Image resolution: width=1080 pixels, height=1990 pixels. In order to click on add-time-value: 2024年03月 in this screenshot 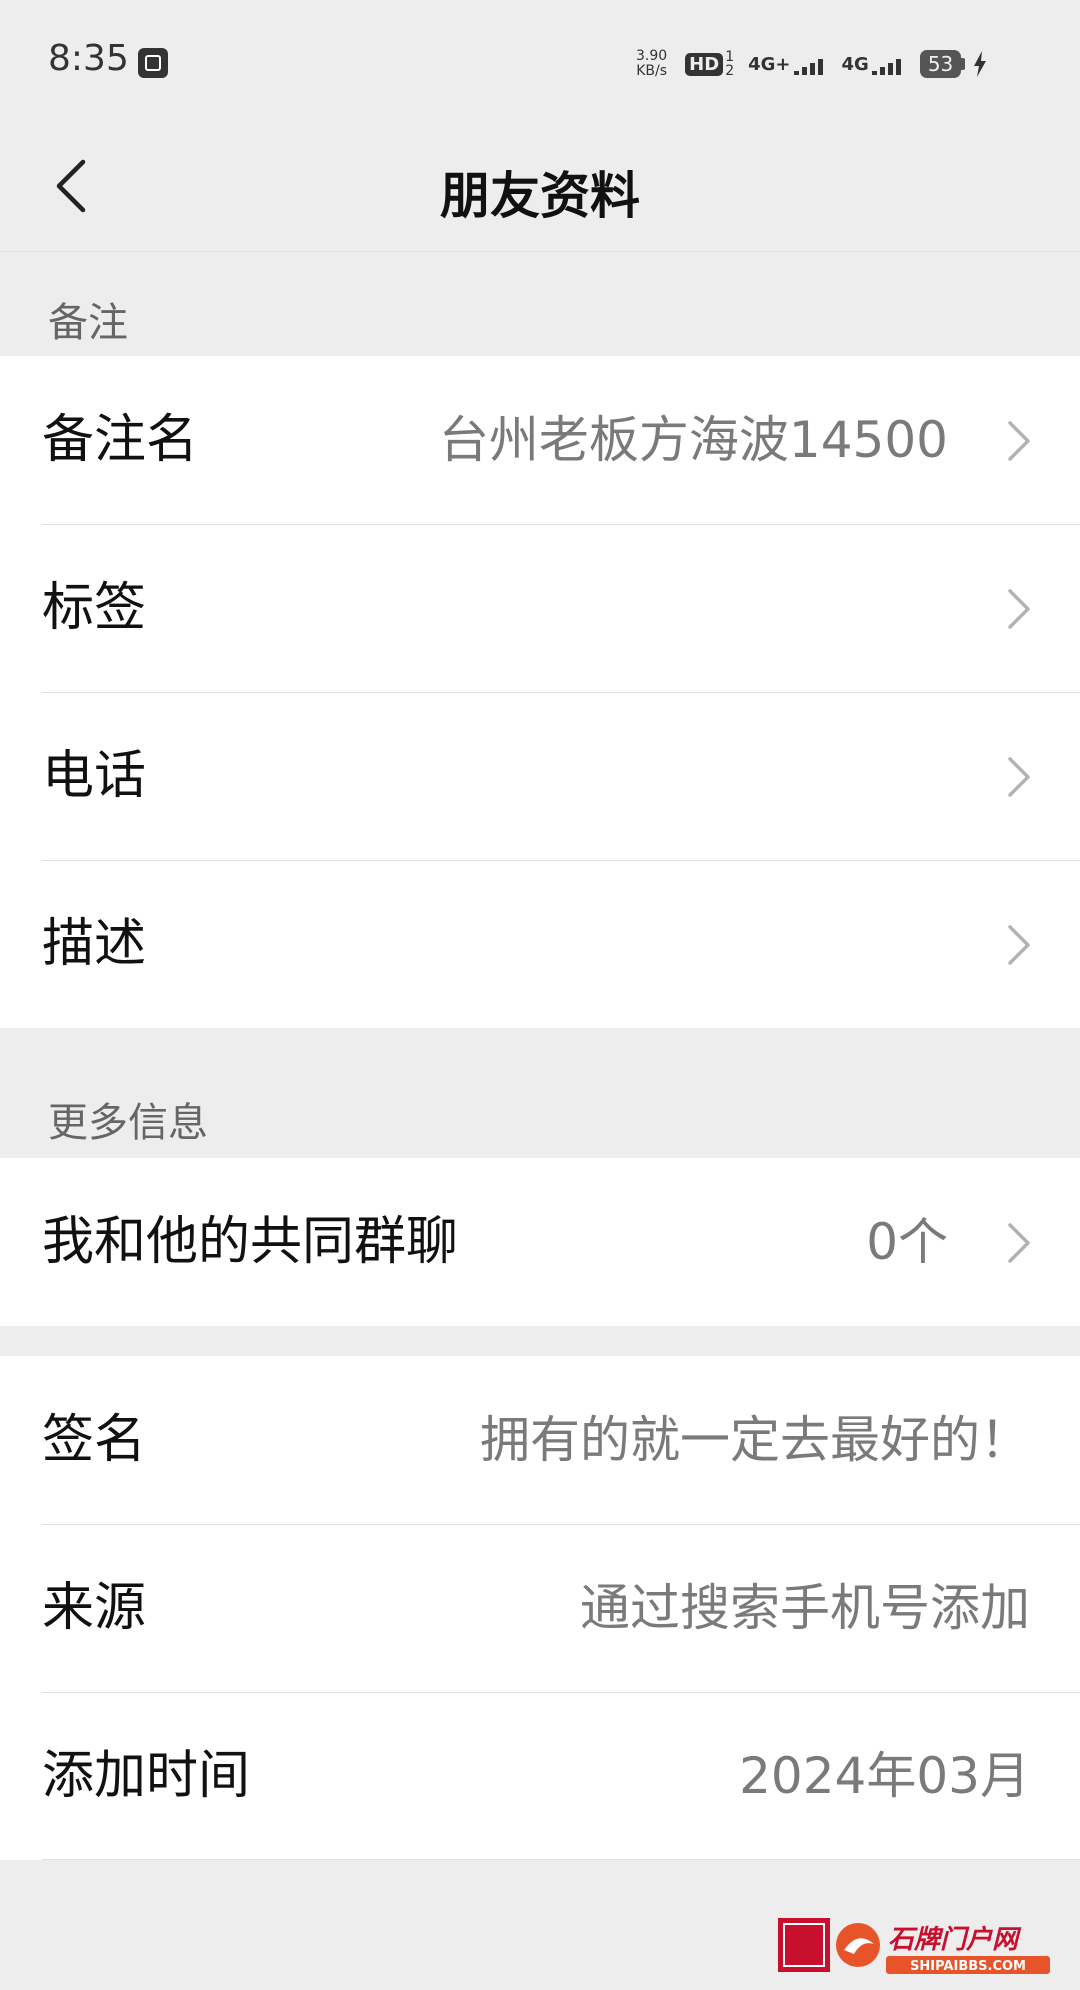, I will do `click(884, 1776)`.